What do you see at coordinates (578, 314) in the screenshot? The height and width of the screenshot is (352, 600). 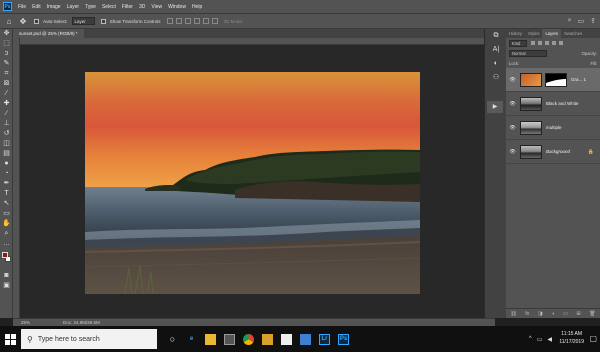 I see `new-layer-icon: ⊞` at bounding box center [578, 314].